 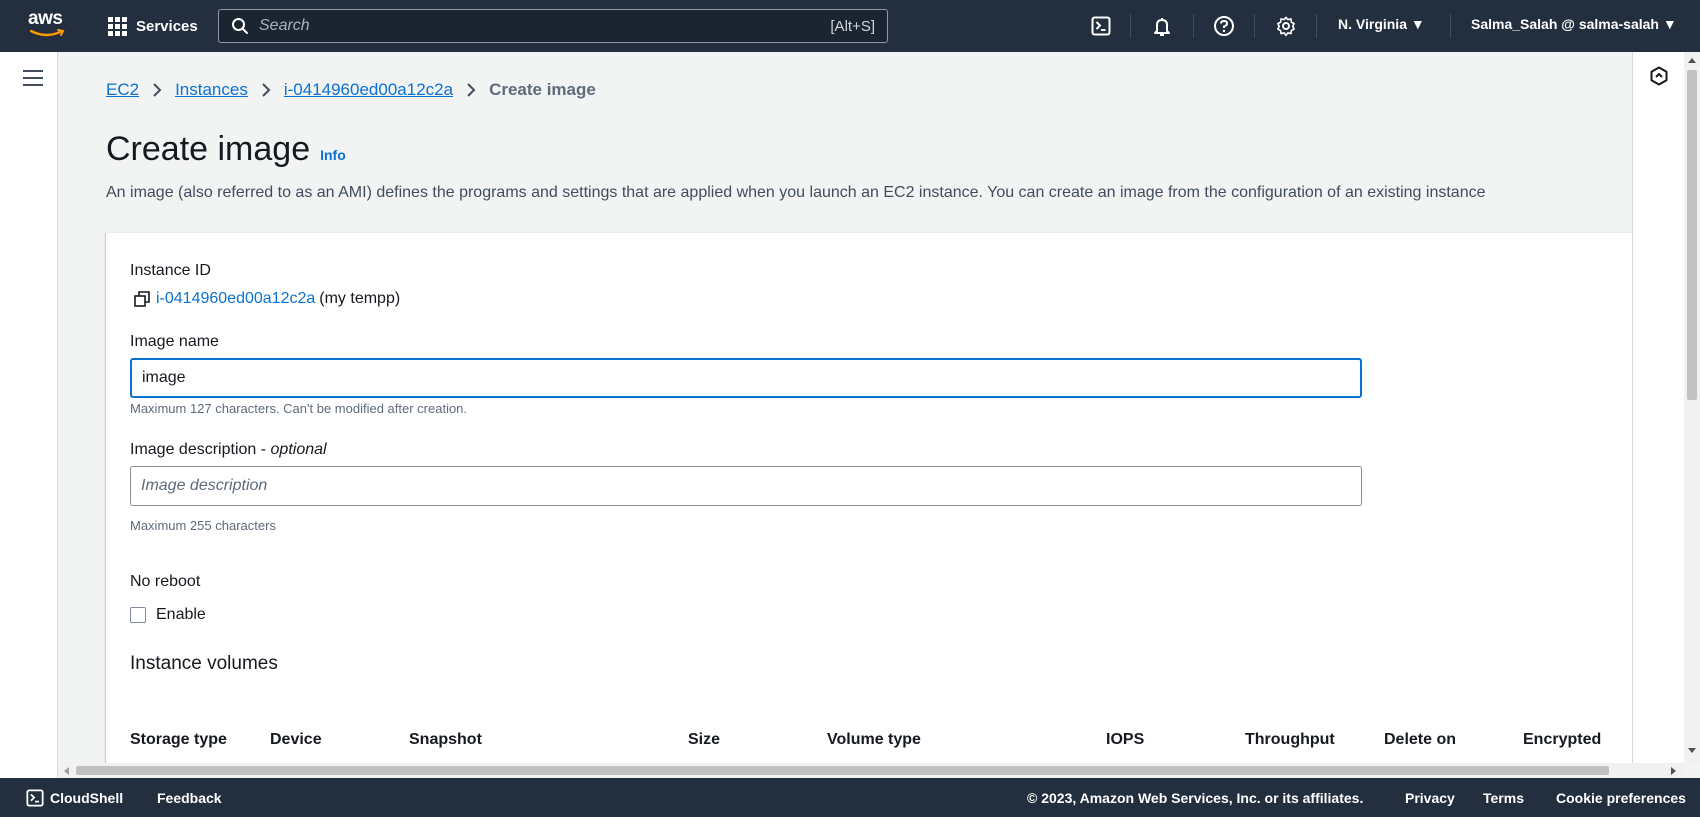 What do you see at coordinates (29, 415) in the screenshot?
I see `left-navigation-rail` at bounding box center [29, 415].